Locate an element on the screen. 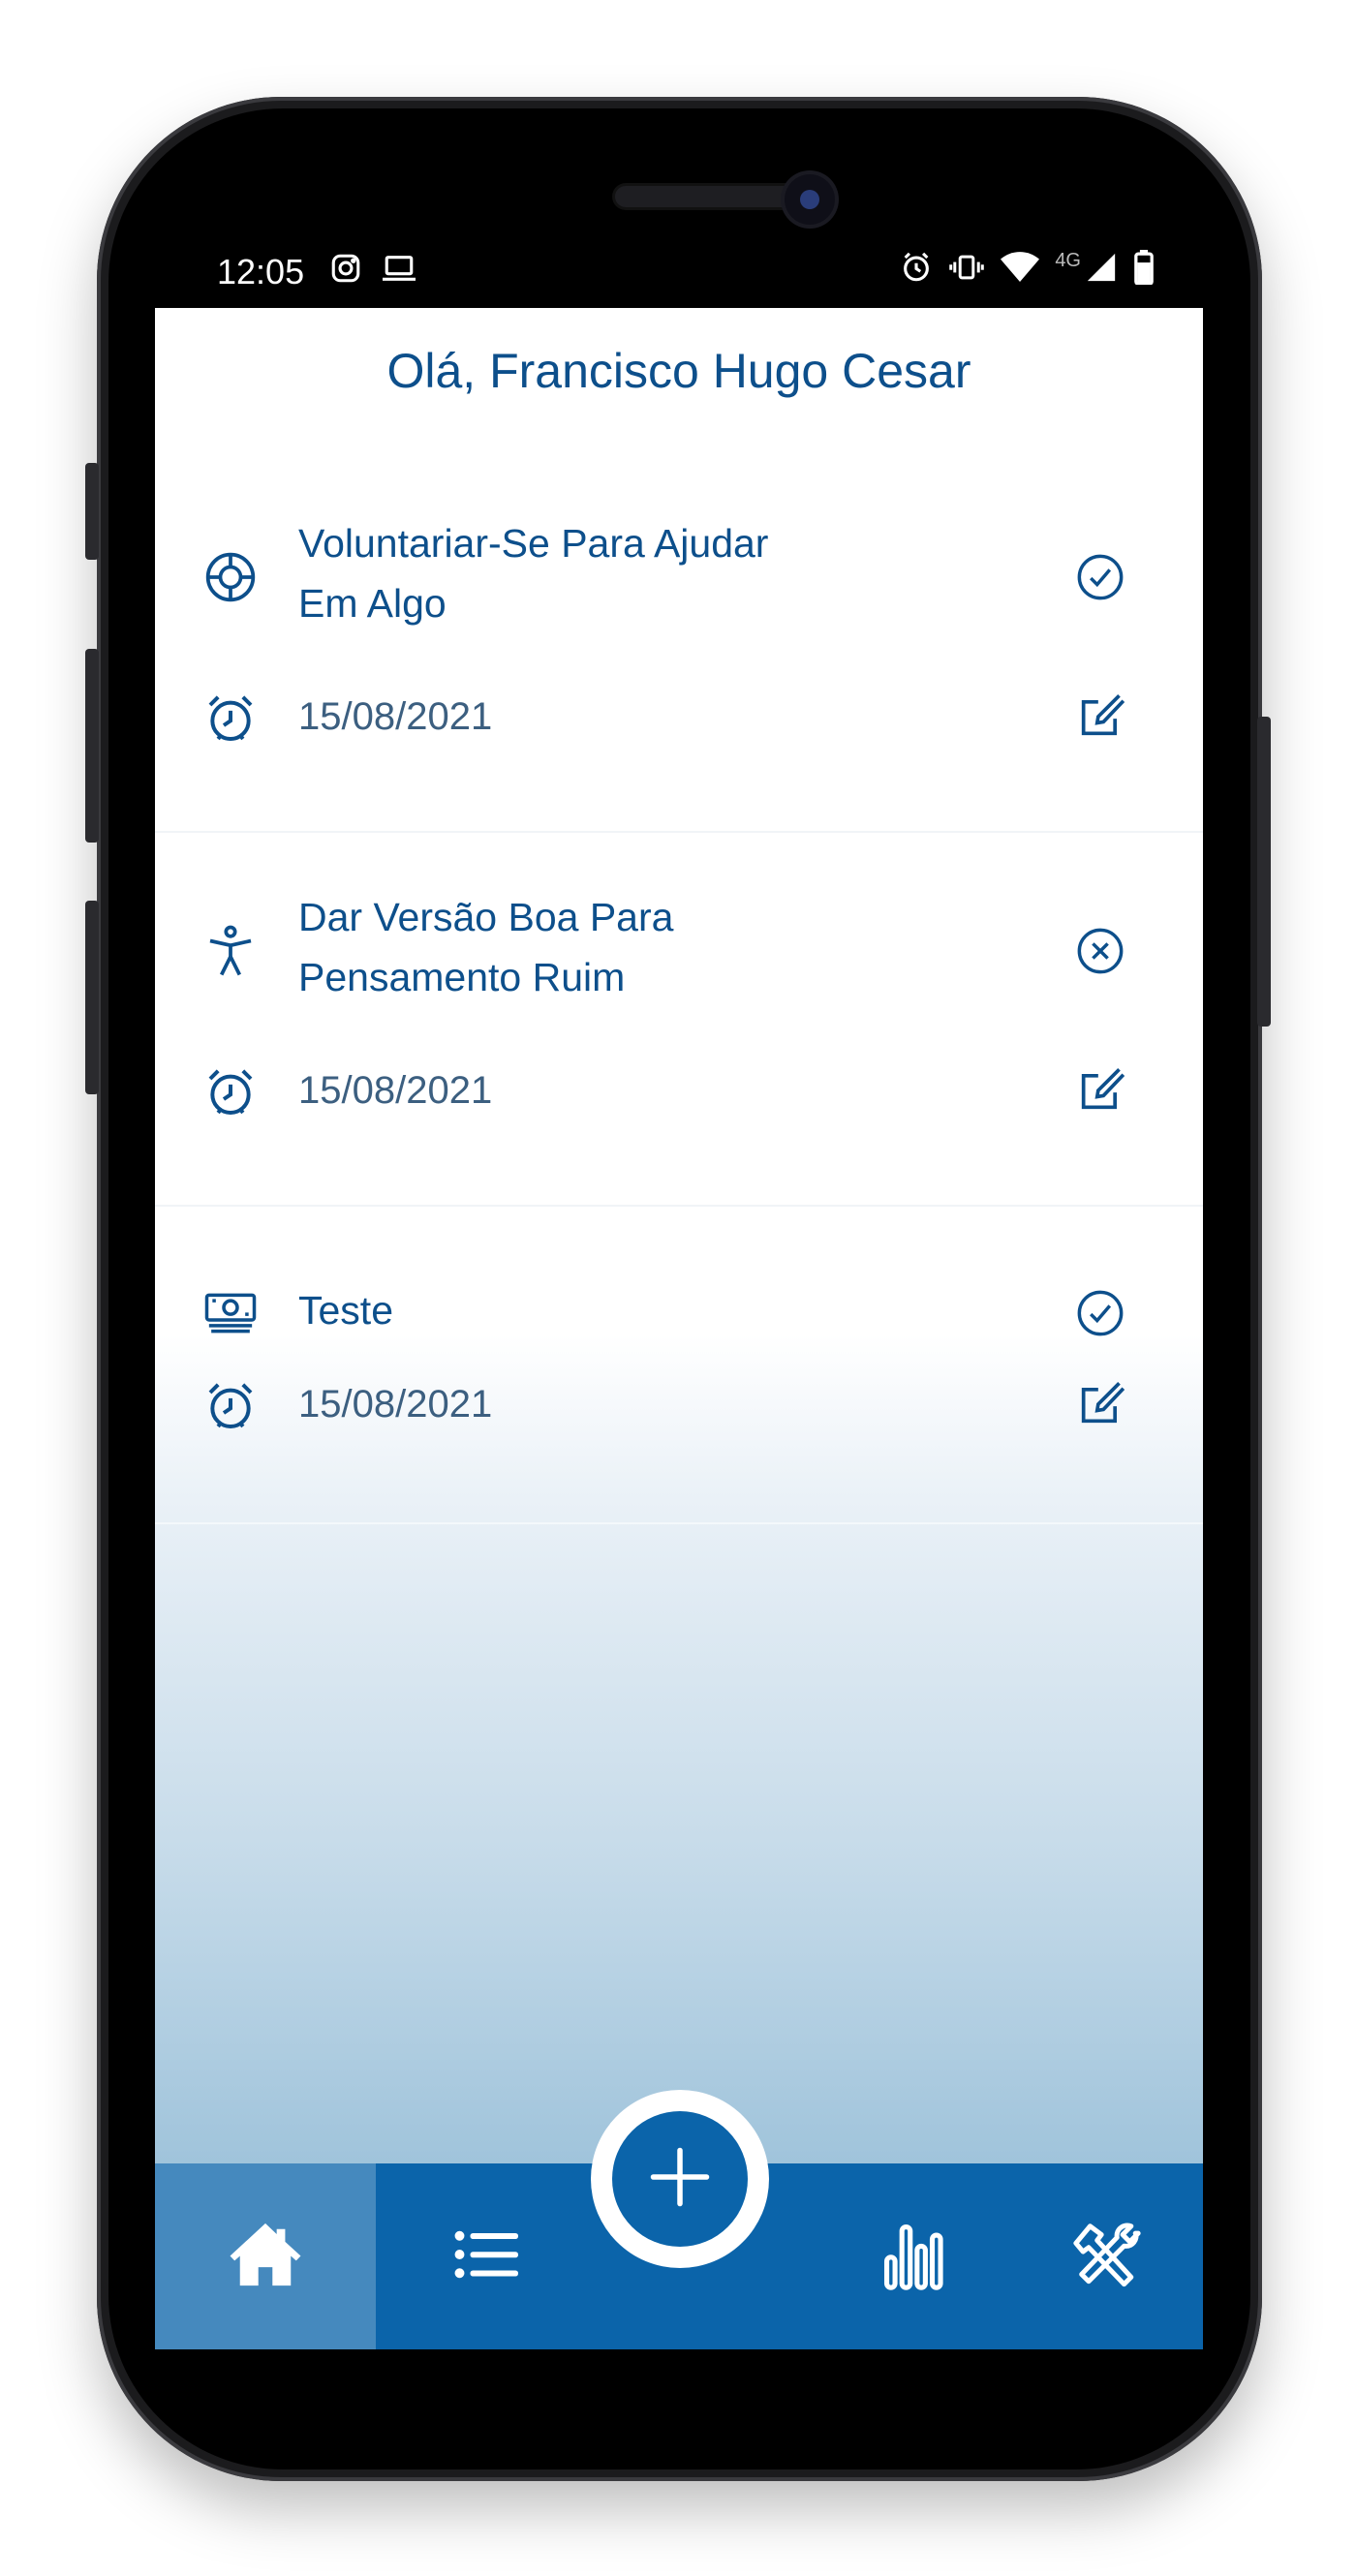 The image size is (1356, 2576). status-time: 12:05 is located at coordinates (261, 271).